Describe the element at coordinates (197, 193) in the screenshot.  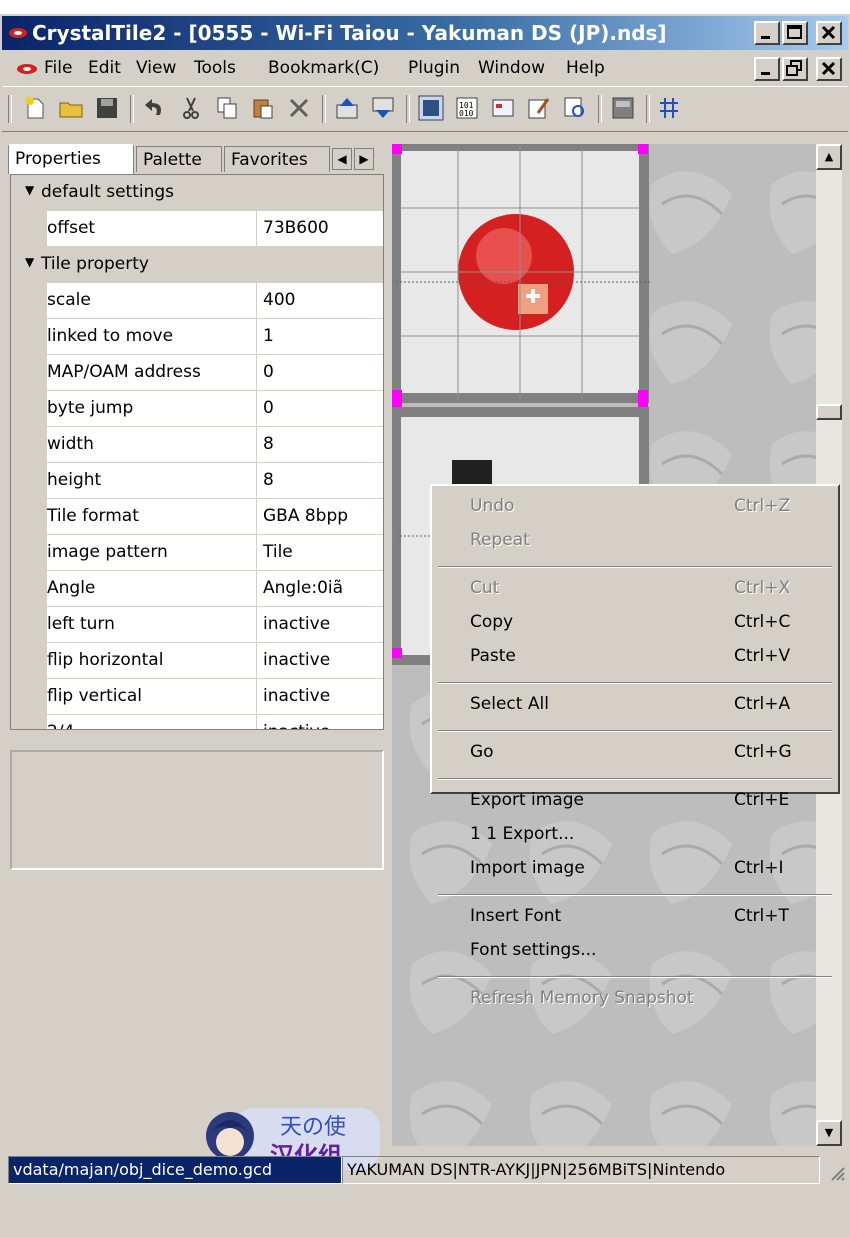
I see `property-group: ▼ default settings` at that location.